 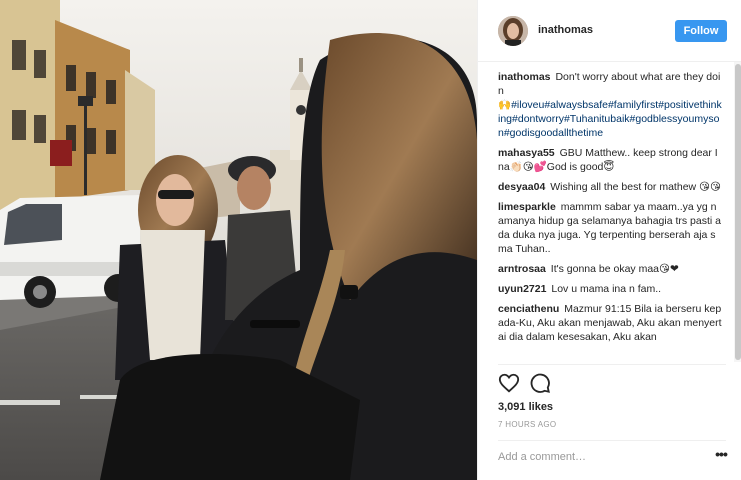 What do you see at coordinates (509, 383) in the screenshot?
I see `heart-icon` at bounding box center [509, 383].